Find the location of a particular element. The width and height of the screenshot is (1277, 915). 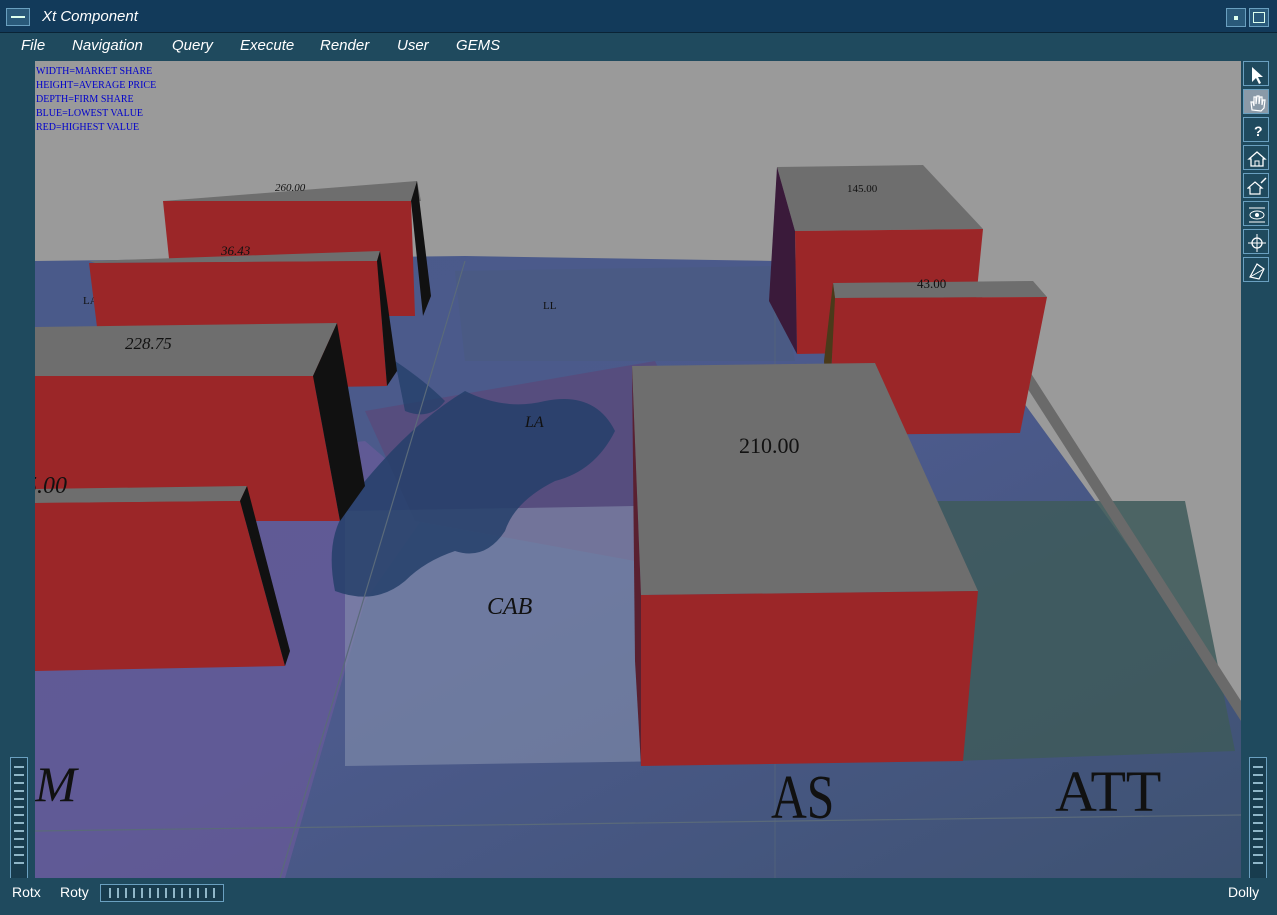

legend-depth: DEPTH=FIRM SHARE is located at coordinates (85, 99).